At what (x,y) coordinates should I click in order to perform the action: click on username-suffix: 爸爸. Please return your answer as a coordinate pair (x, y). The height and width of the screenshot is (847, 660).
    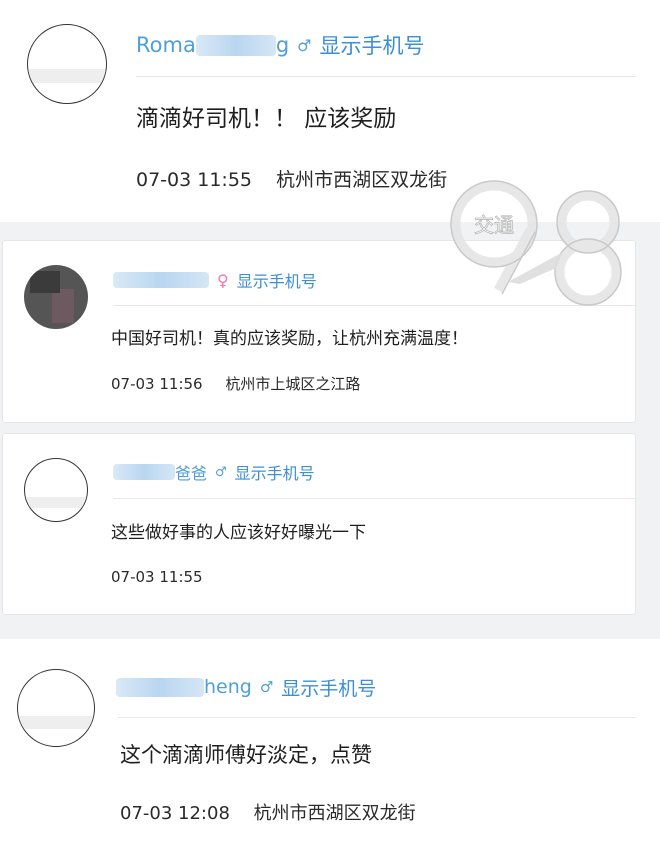
    Looking at the image, I should click on (191, 472).